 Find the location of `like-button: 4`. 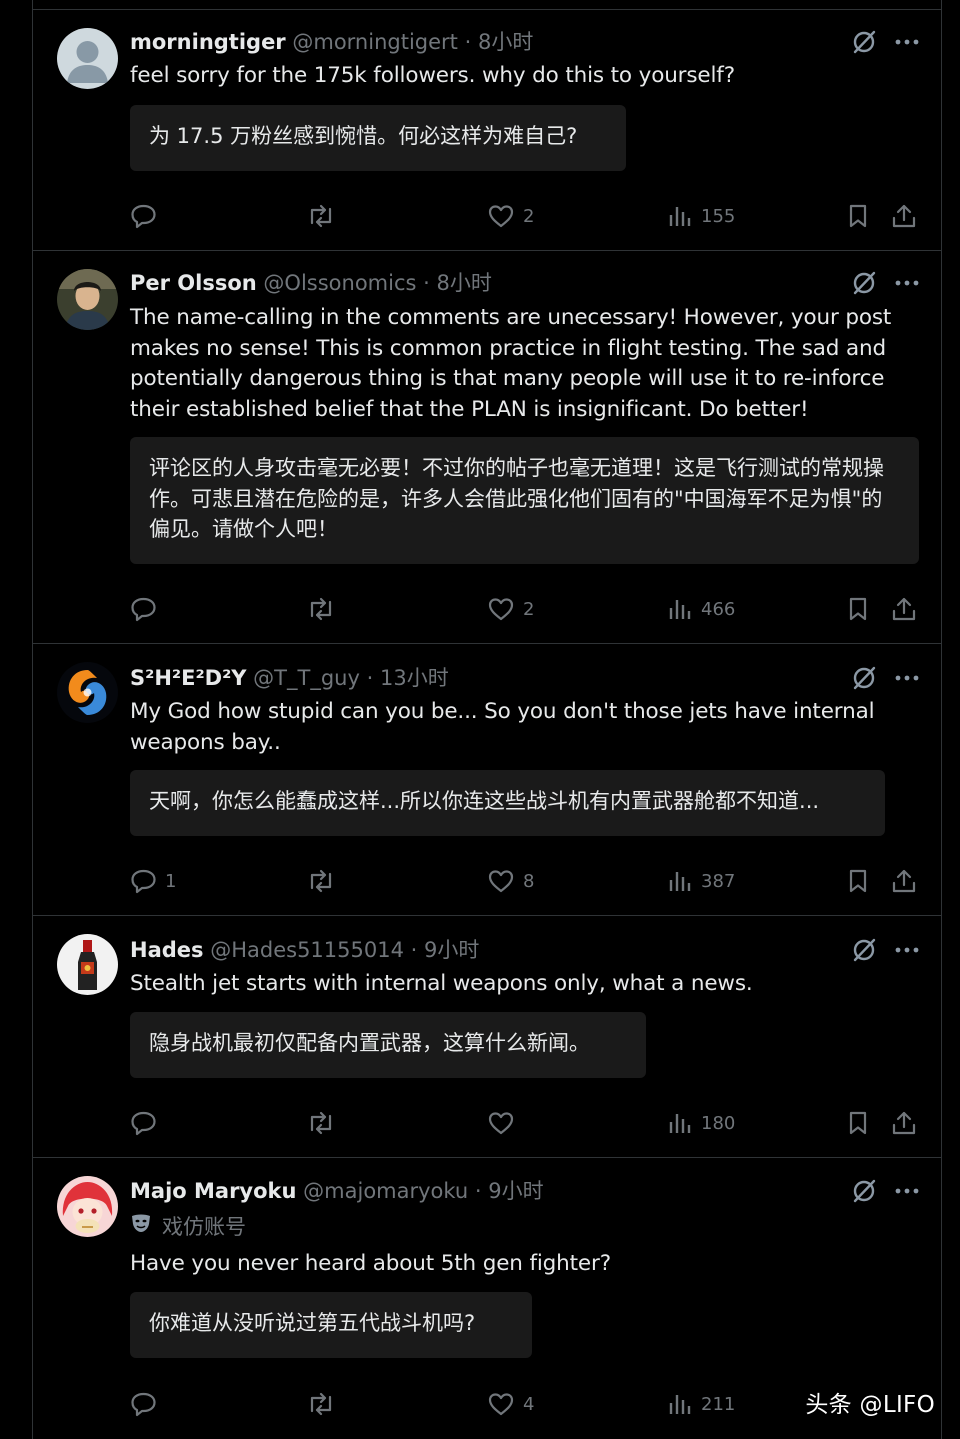

like-button: 4 is located at coordinates (510, 1404).